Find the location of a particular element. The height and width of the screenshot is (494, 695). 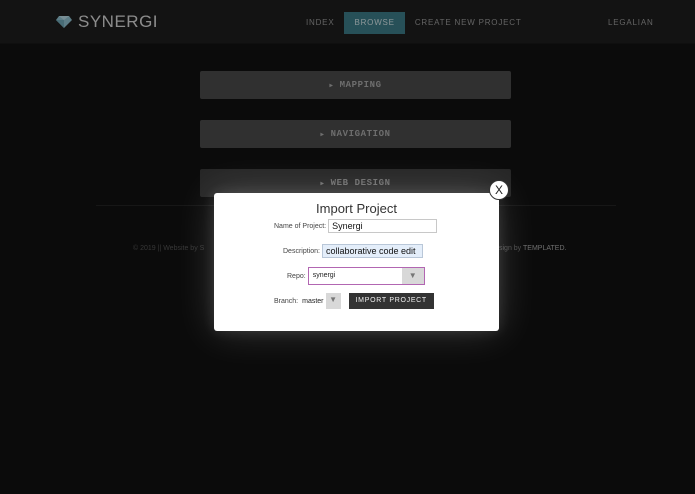

close-modal-button: X is located at coordinates (499, 190).